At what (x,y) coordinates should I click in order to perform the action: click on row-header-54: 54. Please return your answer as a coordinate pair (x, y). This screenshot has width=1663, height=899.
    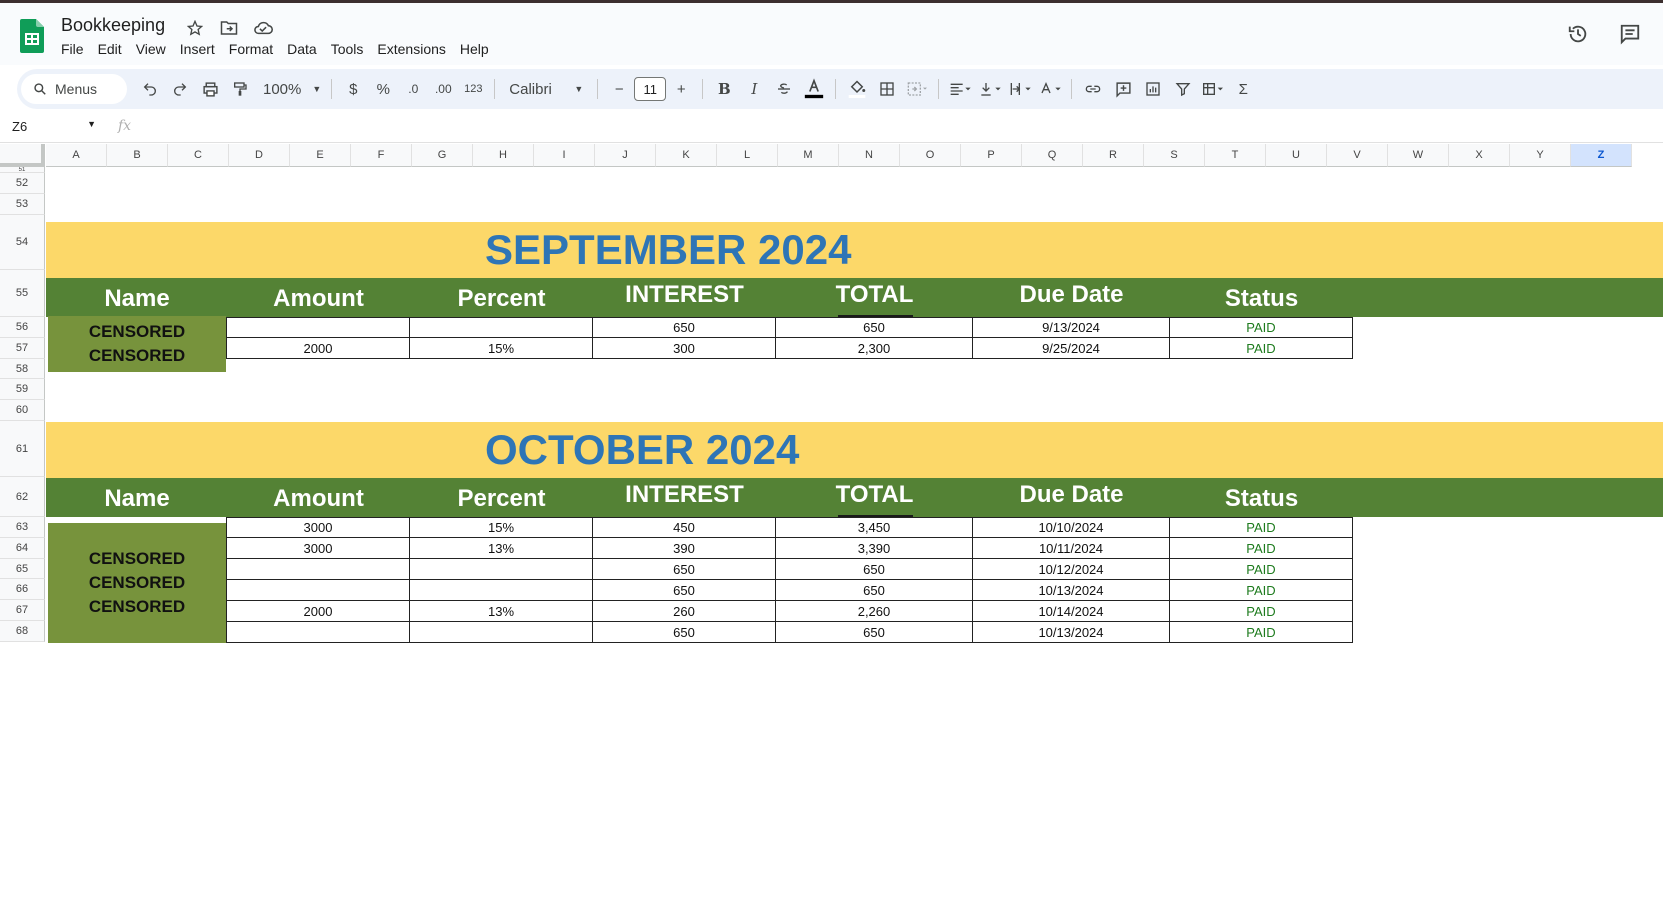
    Looking at the image, I should click on (22, 242).